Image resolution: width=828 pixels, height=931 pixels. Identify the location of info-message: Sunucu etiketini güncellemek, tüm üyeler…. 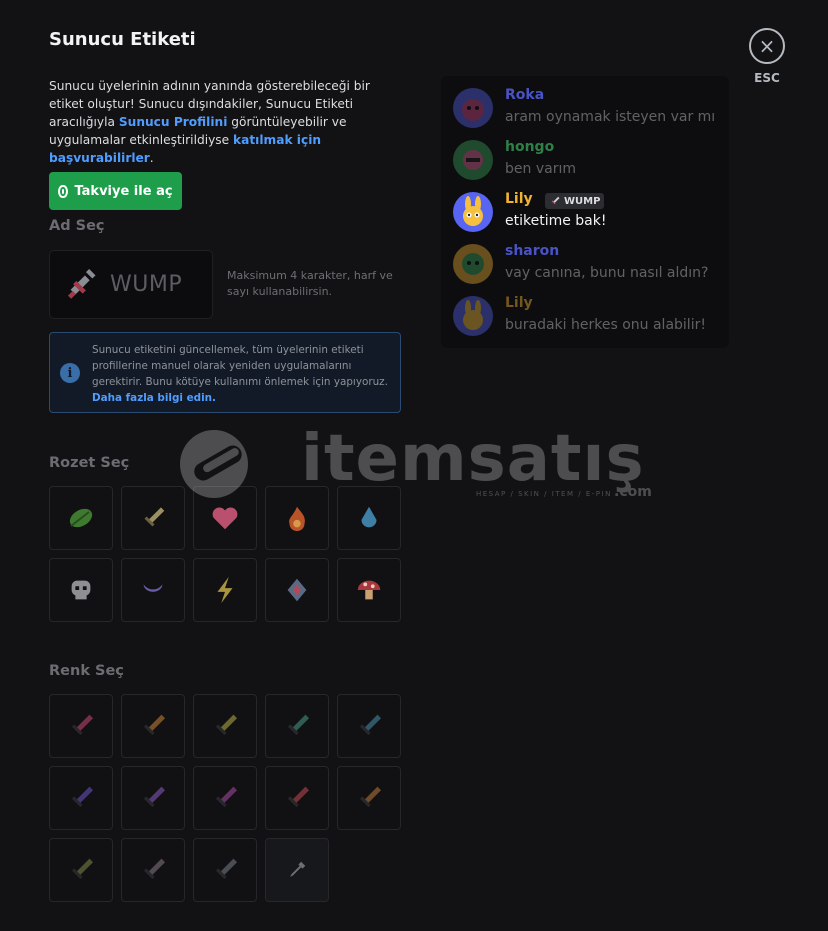
(240, 366).